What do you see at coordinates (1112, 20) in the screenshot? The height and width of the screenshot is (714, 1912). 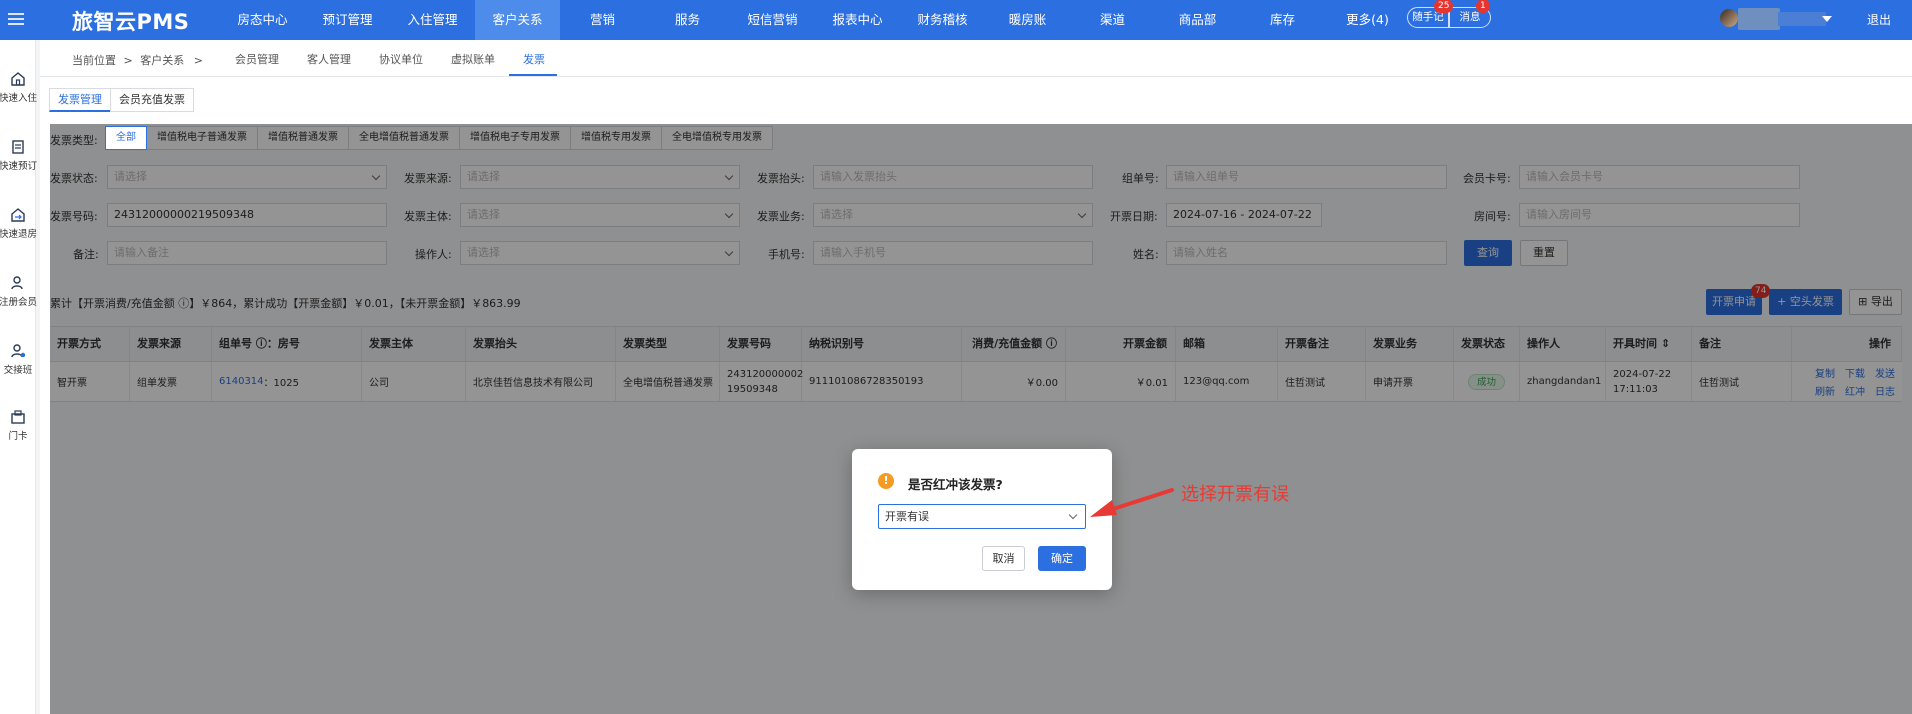 I see `nav-item-channel: 渠道` at bounding box center [1112, 20].